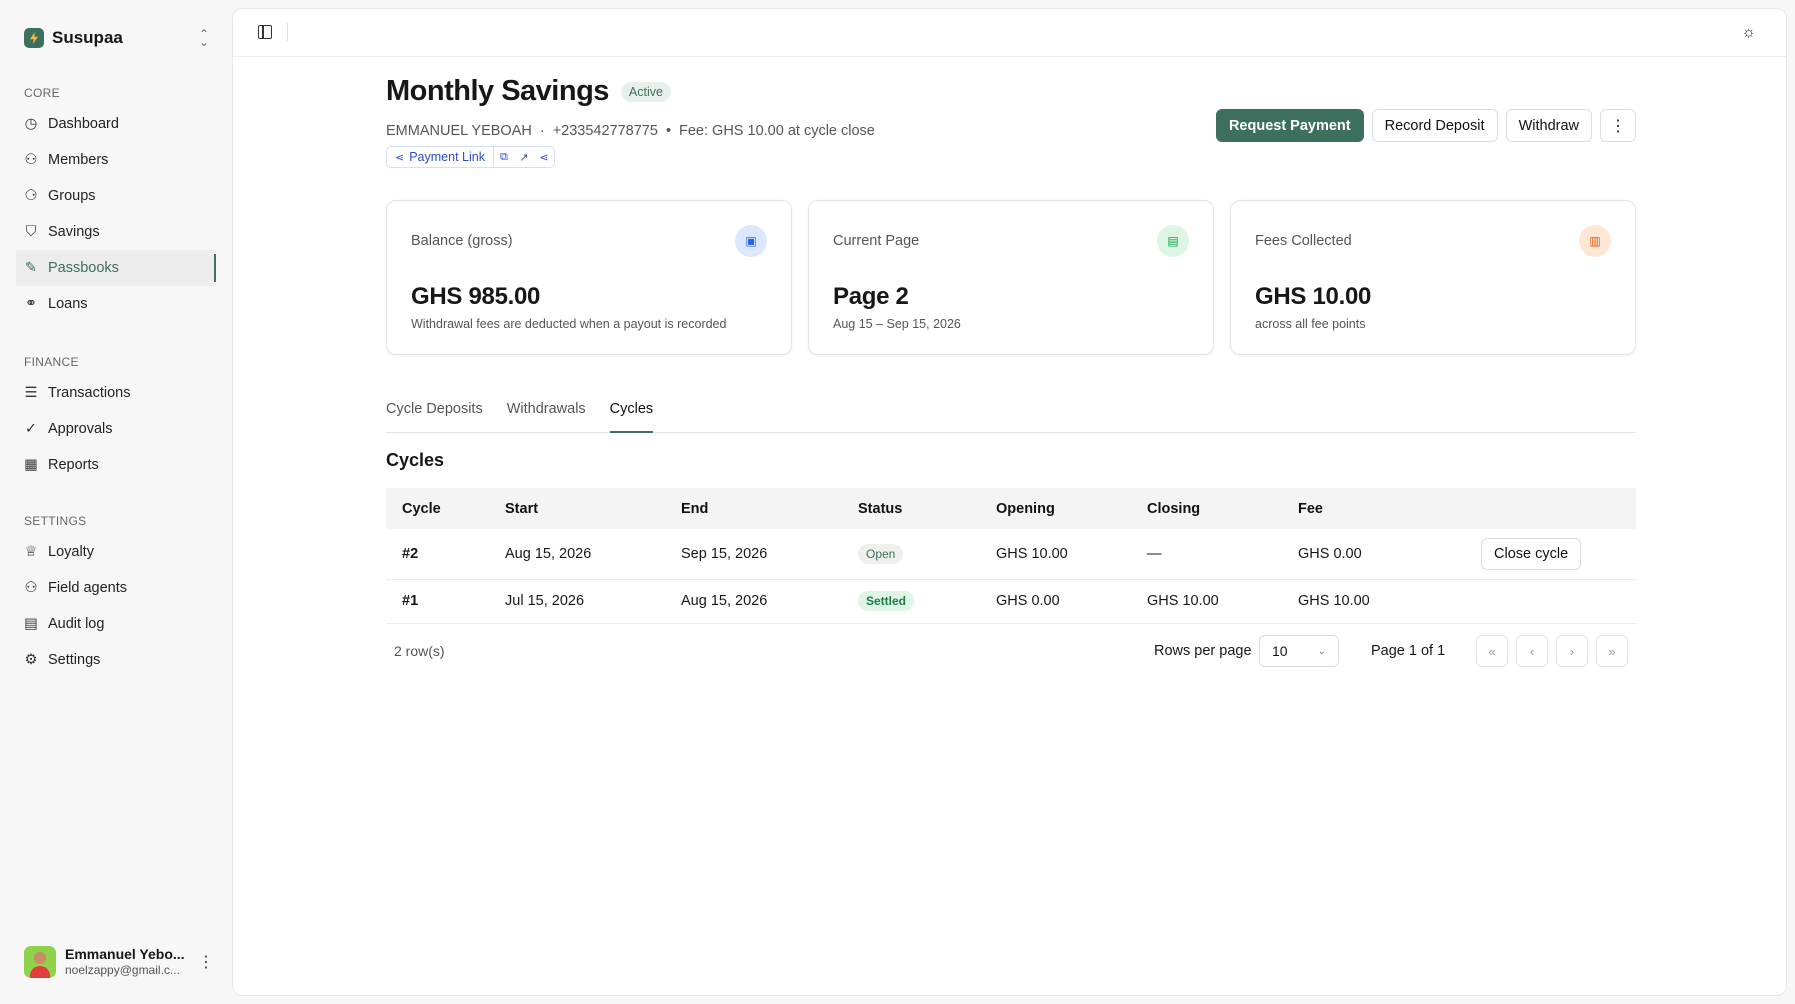  I want to click on sidebar-item-label: Passbooks, so click(83, 268).